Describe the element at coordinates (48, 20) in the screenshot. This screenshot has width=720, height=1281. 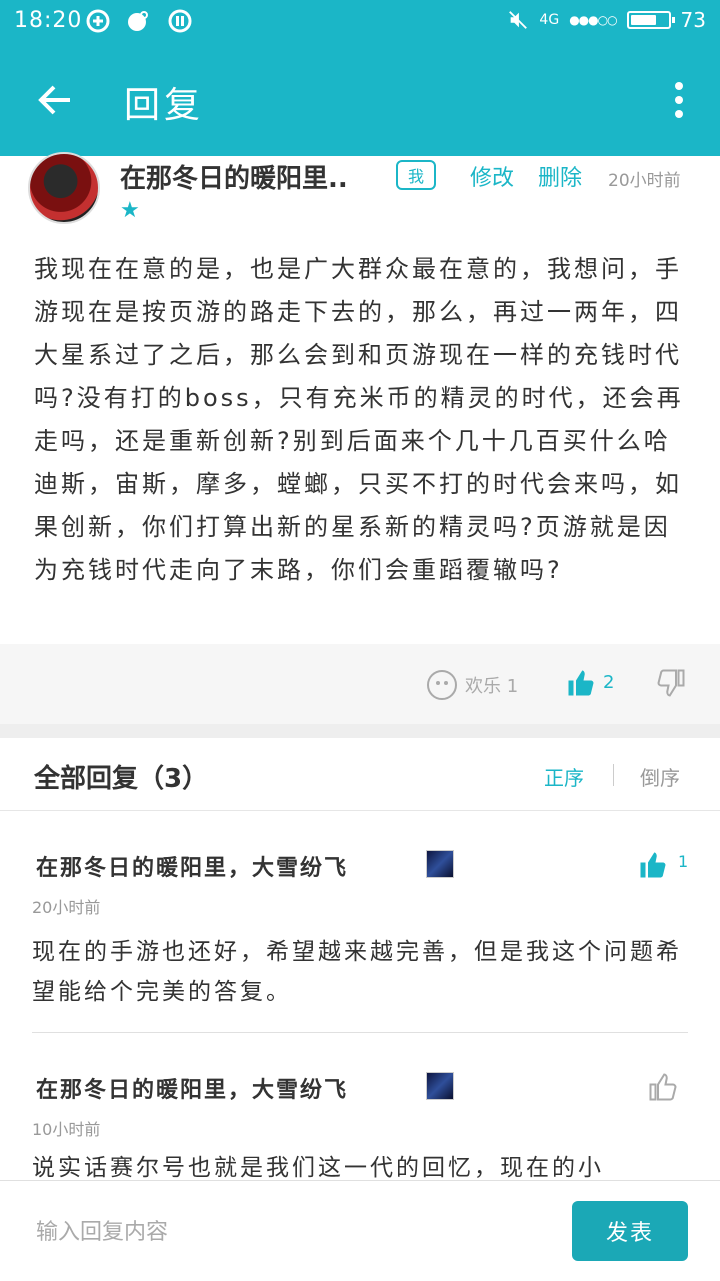
I see `status-time: 18:20` at that location.